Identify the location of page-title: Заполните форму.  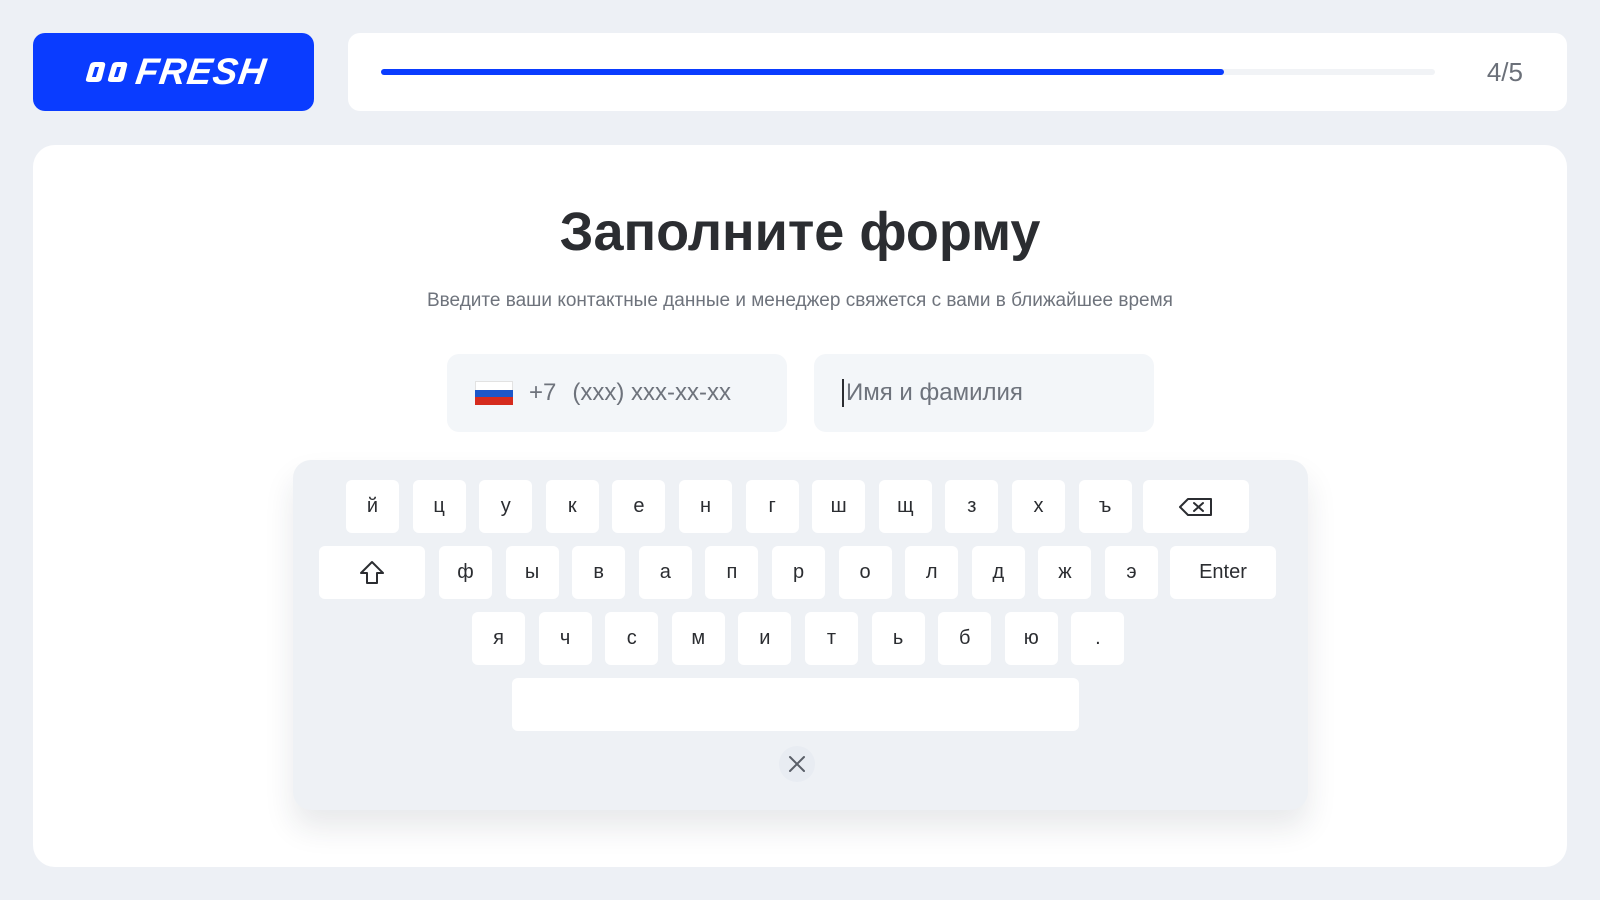
(800, 232).